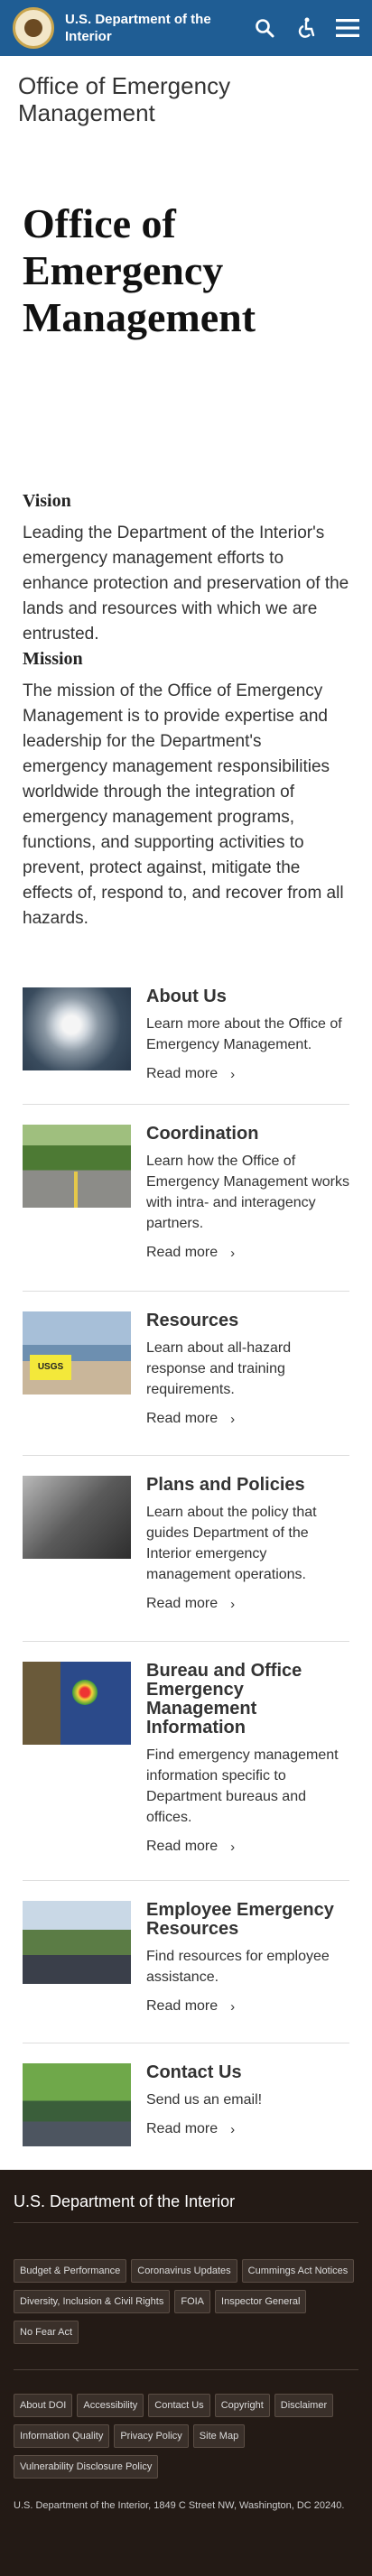  What do you see at coordinates (247, 1134) in the screenshot?
I see `card-title: Coordination` at bounding box center [247, 1134].